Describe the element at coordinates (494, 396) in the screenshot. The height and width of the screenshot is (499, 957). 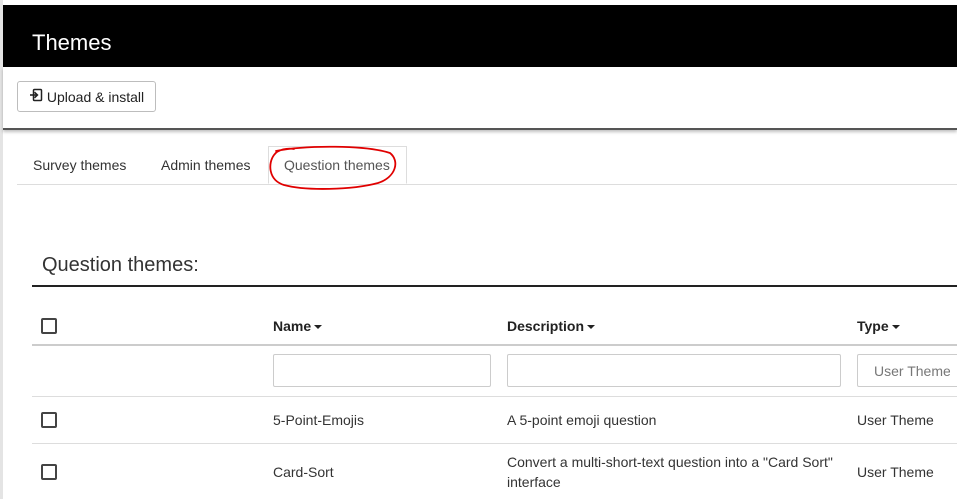
I see `filter-row-divider` at that location.